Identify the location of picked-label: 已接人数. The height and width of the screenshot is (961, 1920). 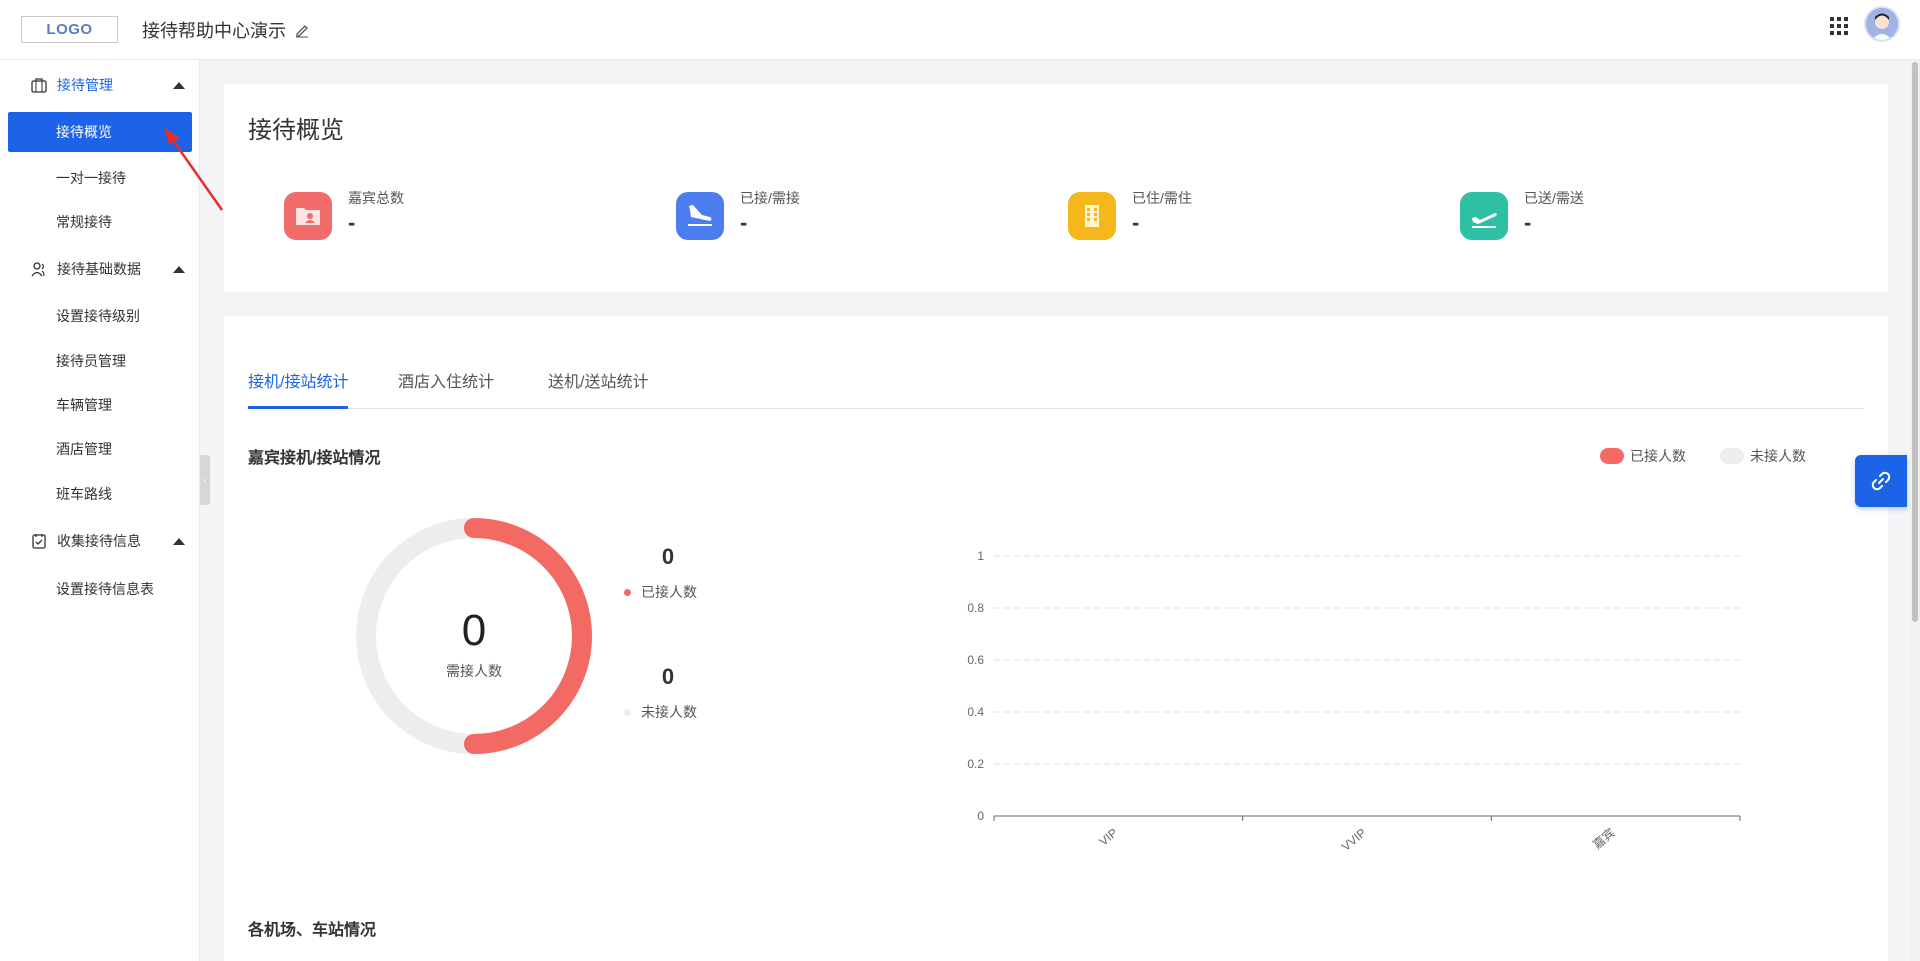
(669, 592).